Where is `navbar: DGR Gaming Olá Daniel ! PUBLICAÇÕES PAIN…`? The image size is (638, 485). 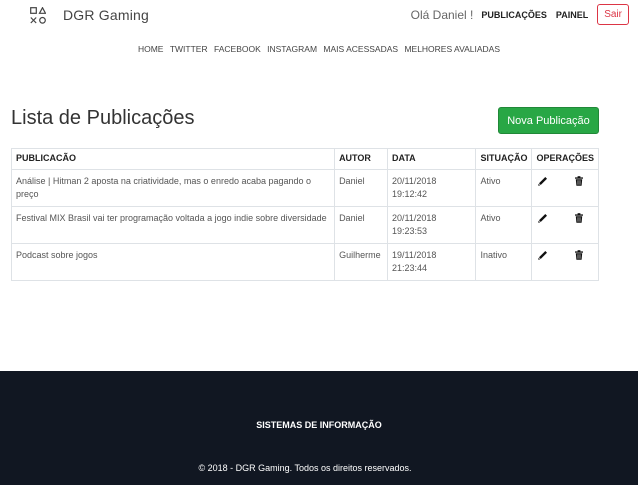 navbar: DGR Gaming Olá Daniel ! PUBLICAÇÕES PAIN… is located at coordinates (319, 16).